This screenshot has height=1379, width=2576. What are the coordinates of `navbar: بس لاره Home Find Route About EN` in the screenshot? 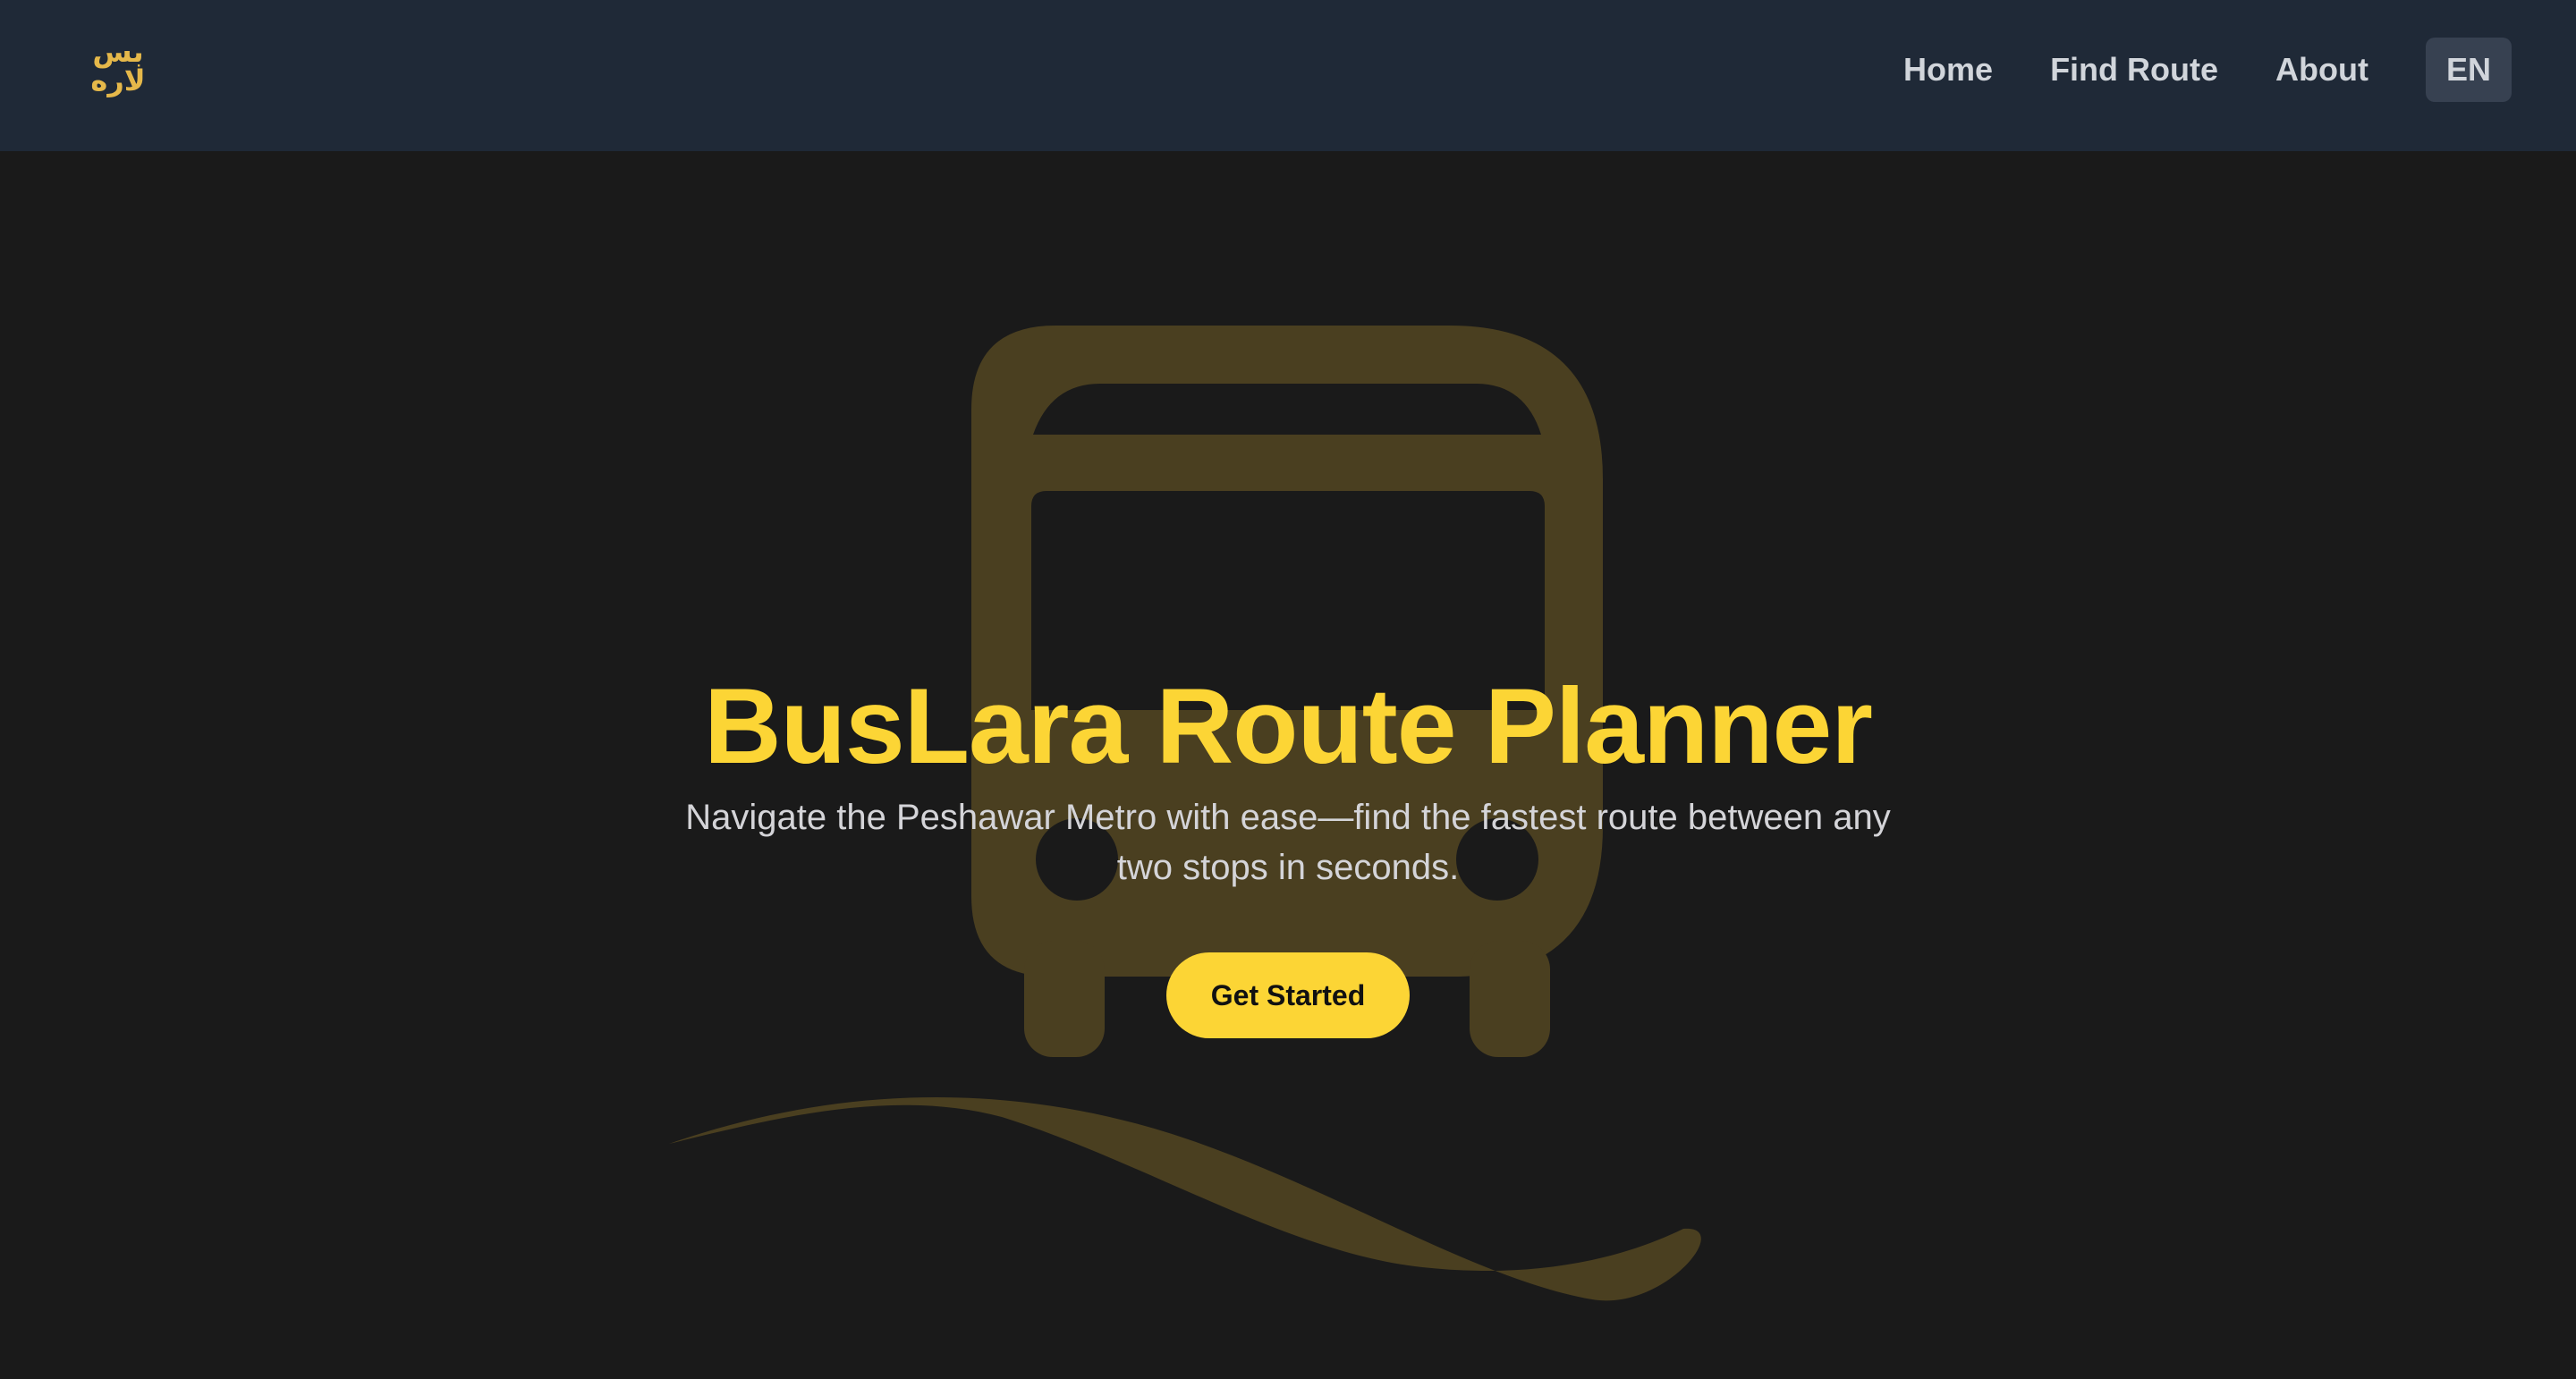 It's located at (1288, 75).